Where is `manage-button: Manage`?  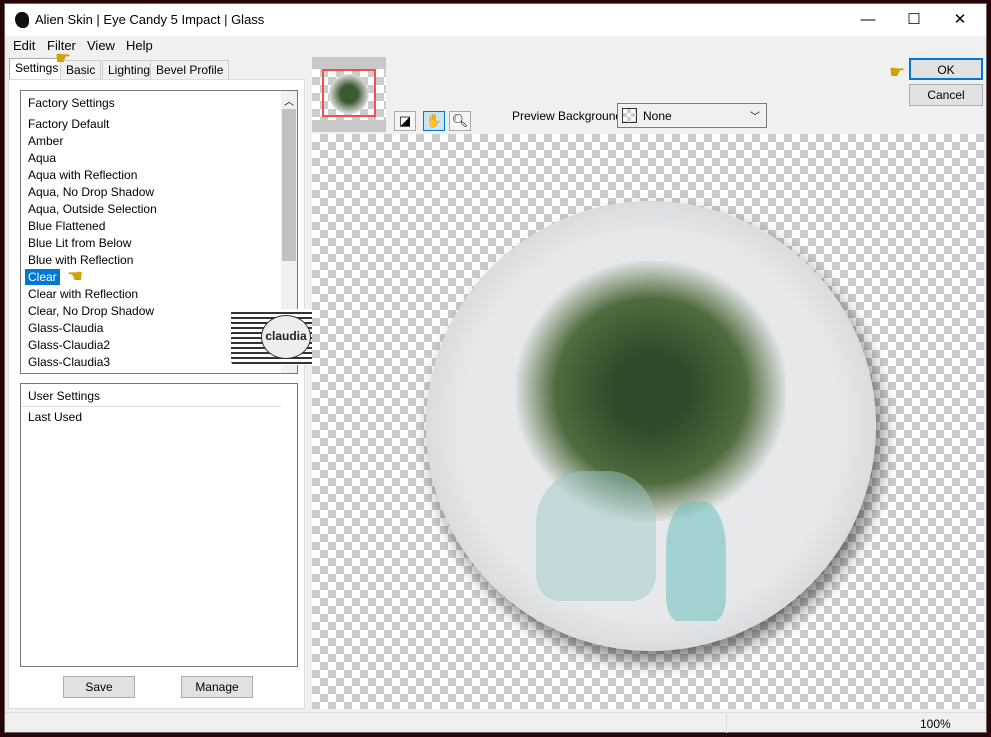 manage-button: Manage is located at coordinates (217, 687).